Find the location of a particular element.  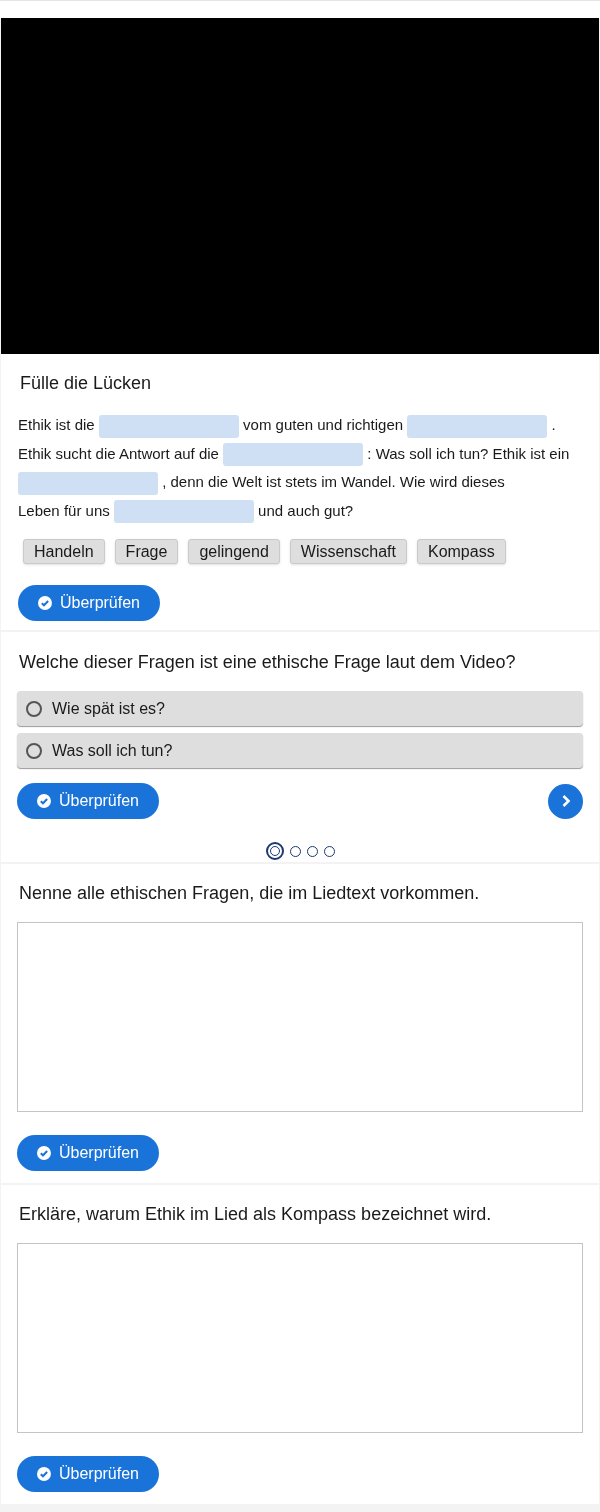

cloze-text: vom guten und richtigen is located at coordinates (323, 424).